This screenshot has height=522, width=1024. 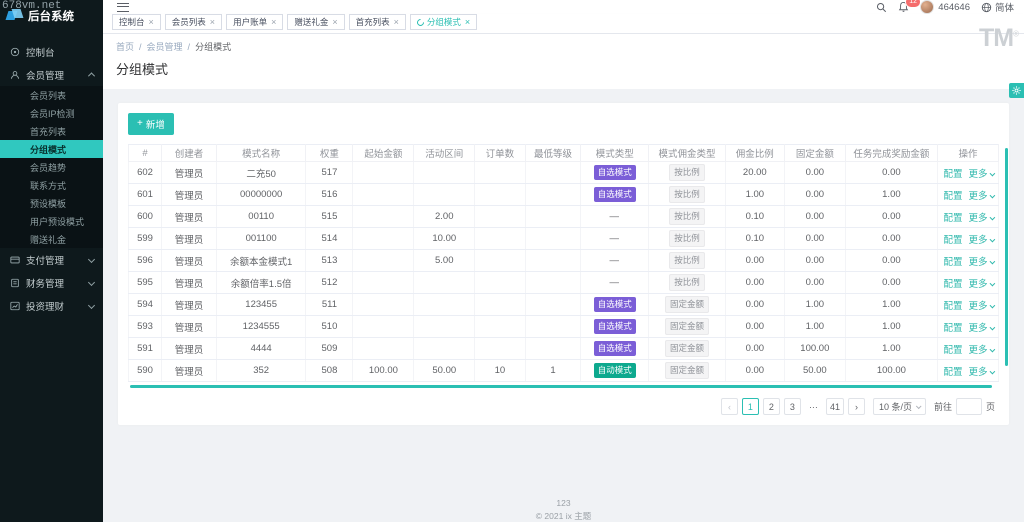 What do you see at coordinates (45, 307) in the screenshot?
I see `sidebar-item-label: 投资理财` at bounding box center [45, 307].